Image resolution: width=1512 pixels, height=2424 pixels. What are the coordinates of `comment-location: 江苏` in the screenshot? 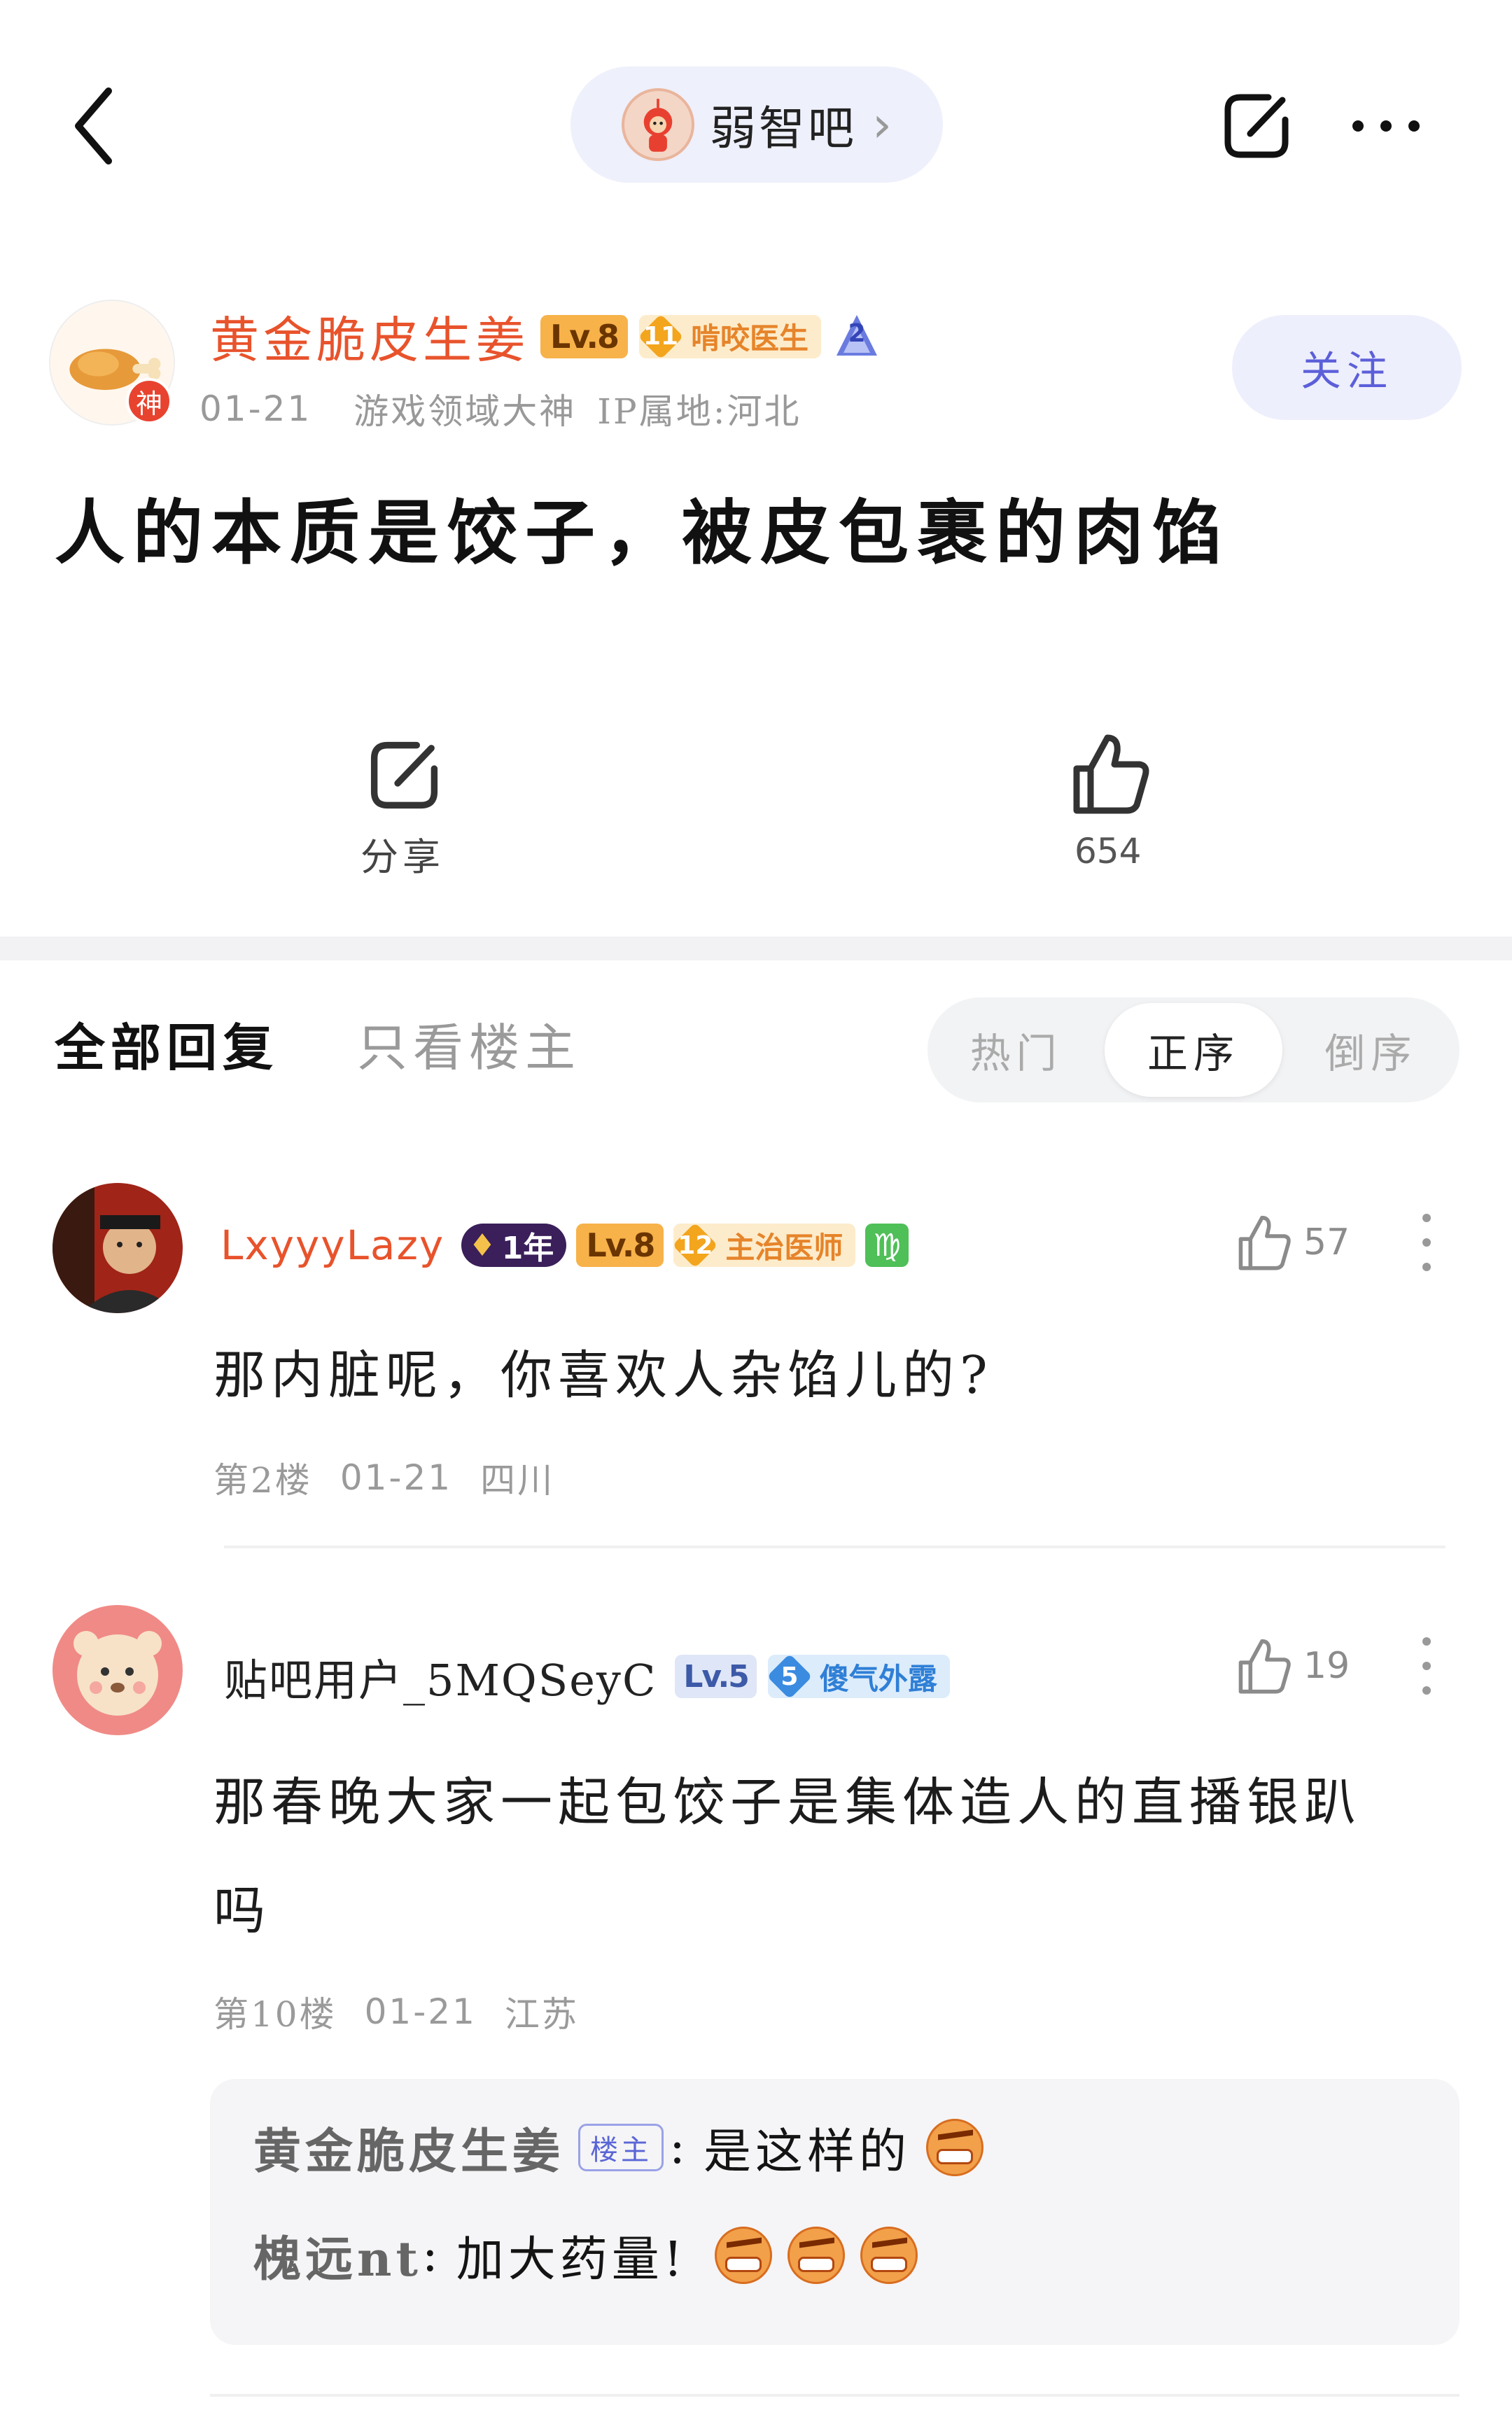 It's located at (541, 2014).